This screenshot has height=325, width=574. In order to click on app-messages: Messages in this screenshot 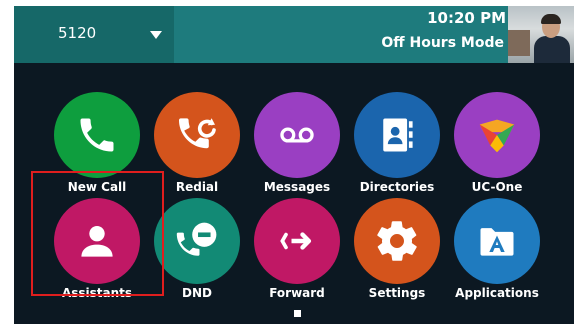, I will do `click(297, 143)`.